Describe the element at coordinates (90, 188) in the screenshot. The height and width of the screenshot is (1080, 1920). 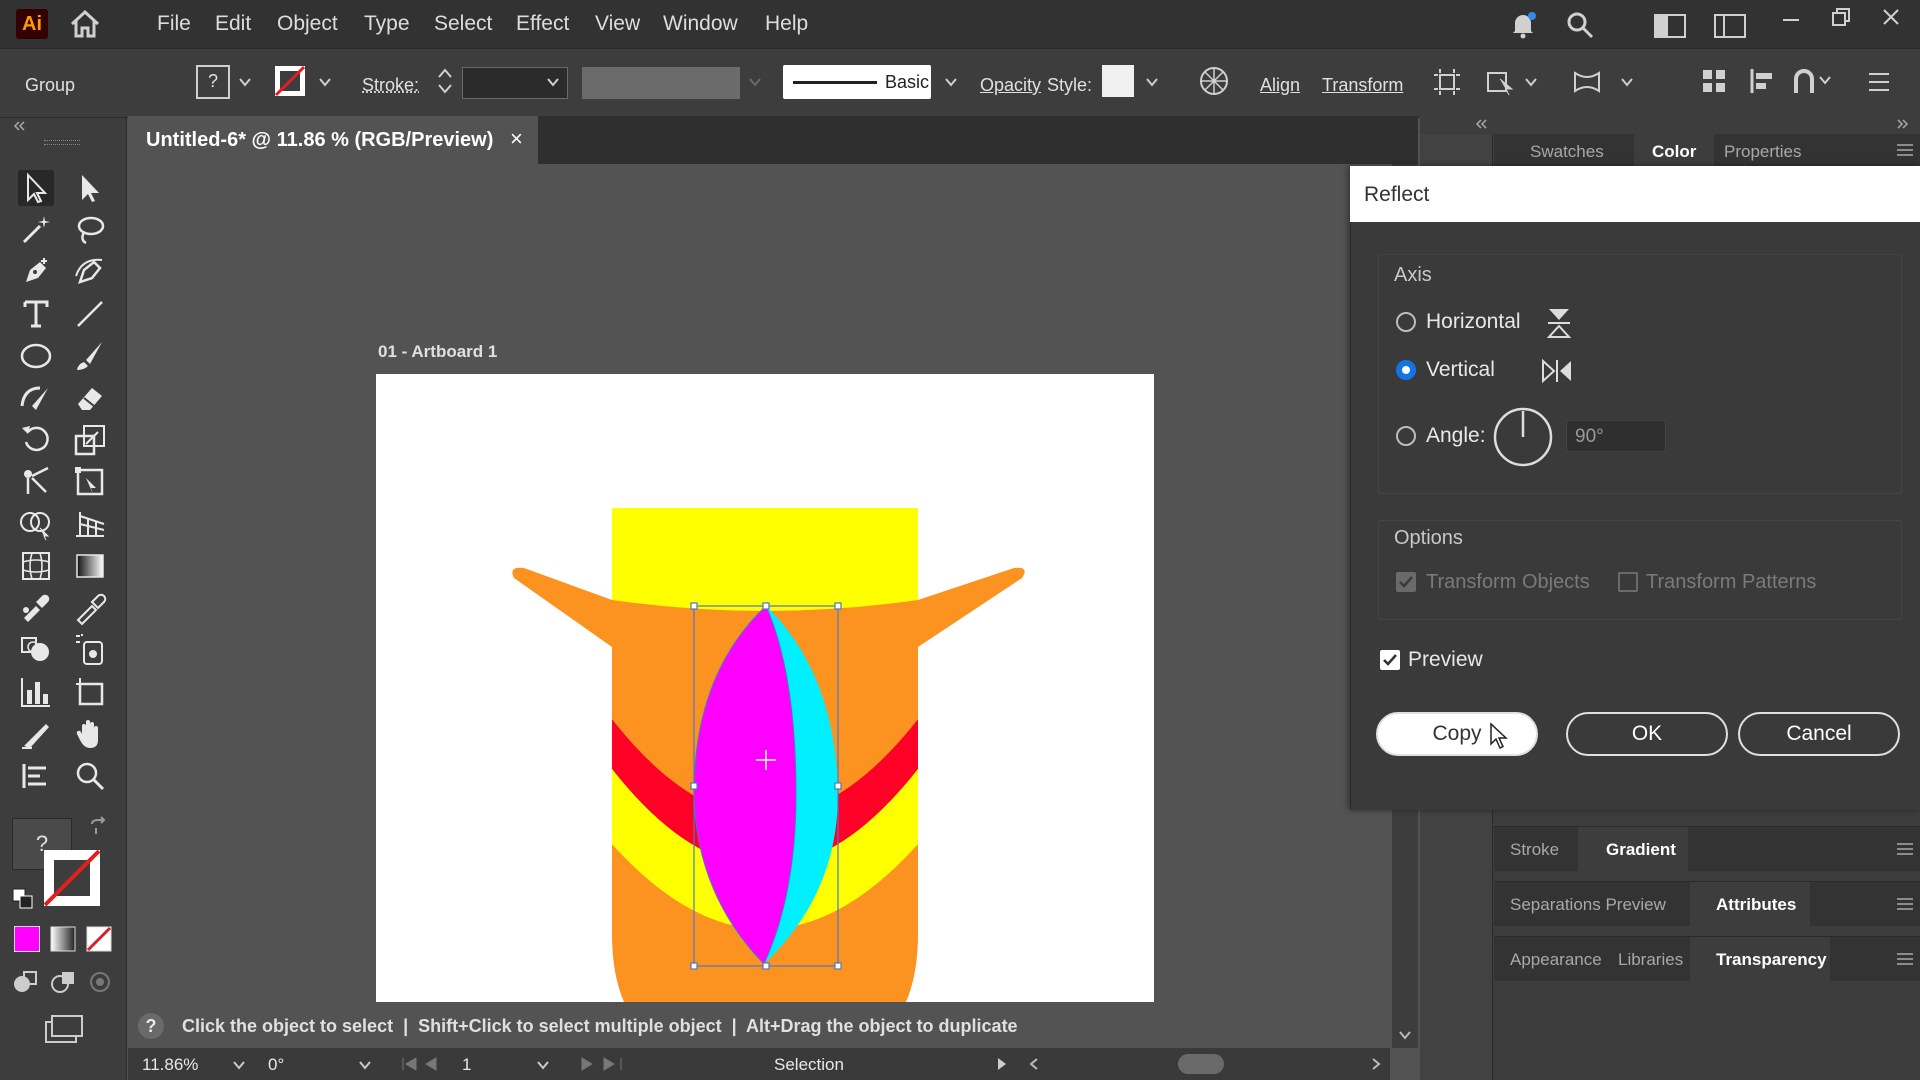
I see `direct-selection-tool-icon` at that location.